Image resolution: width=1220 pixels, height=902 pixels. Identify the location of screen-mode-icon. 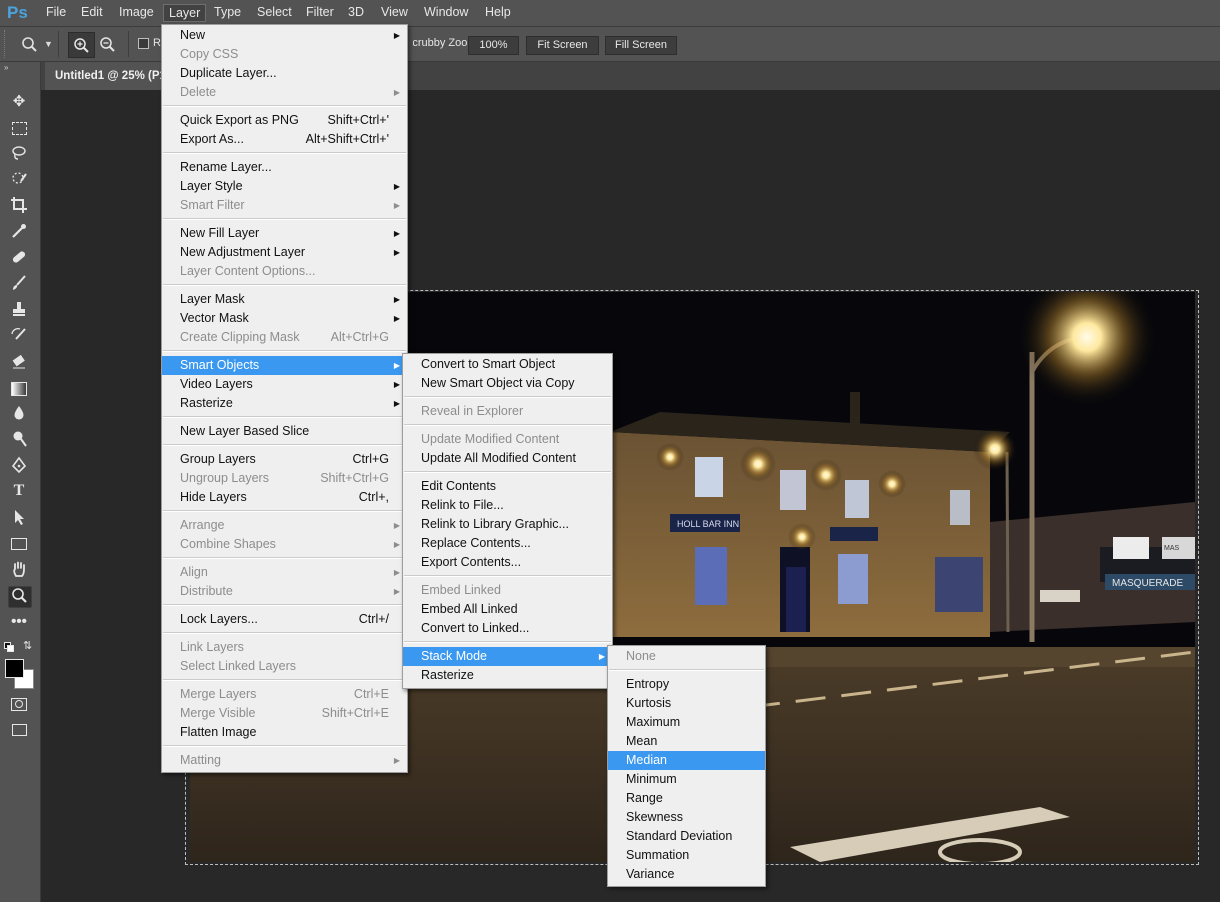
(19, 730).